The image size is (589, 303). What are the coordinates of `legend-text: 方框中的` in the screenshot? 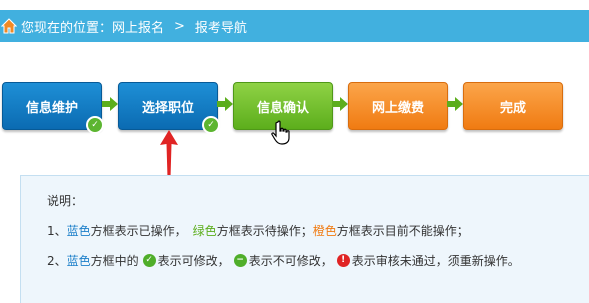 It's located at (114, 261).